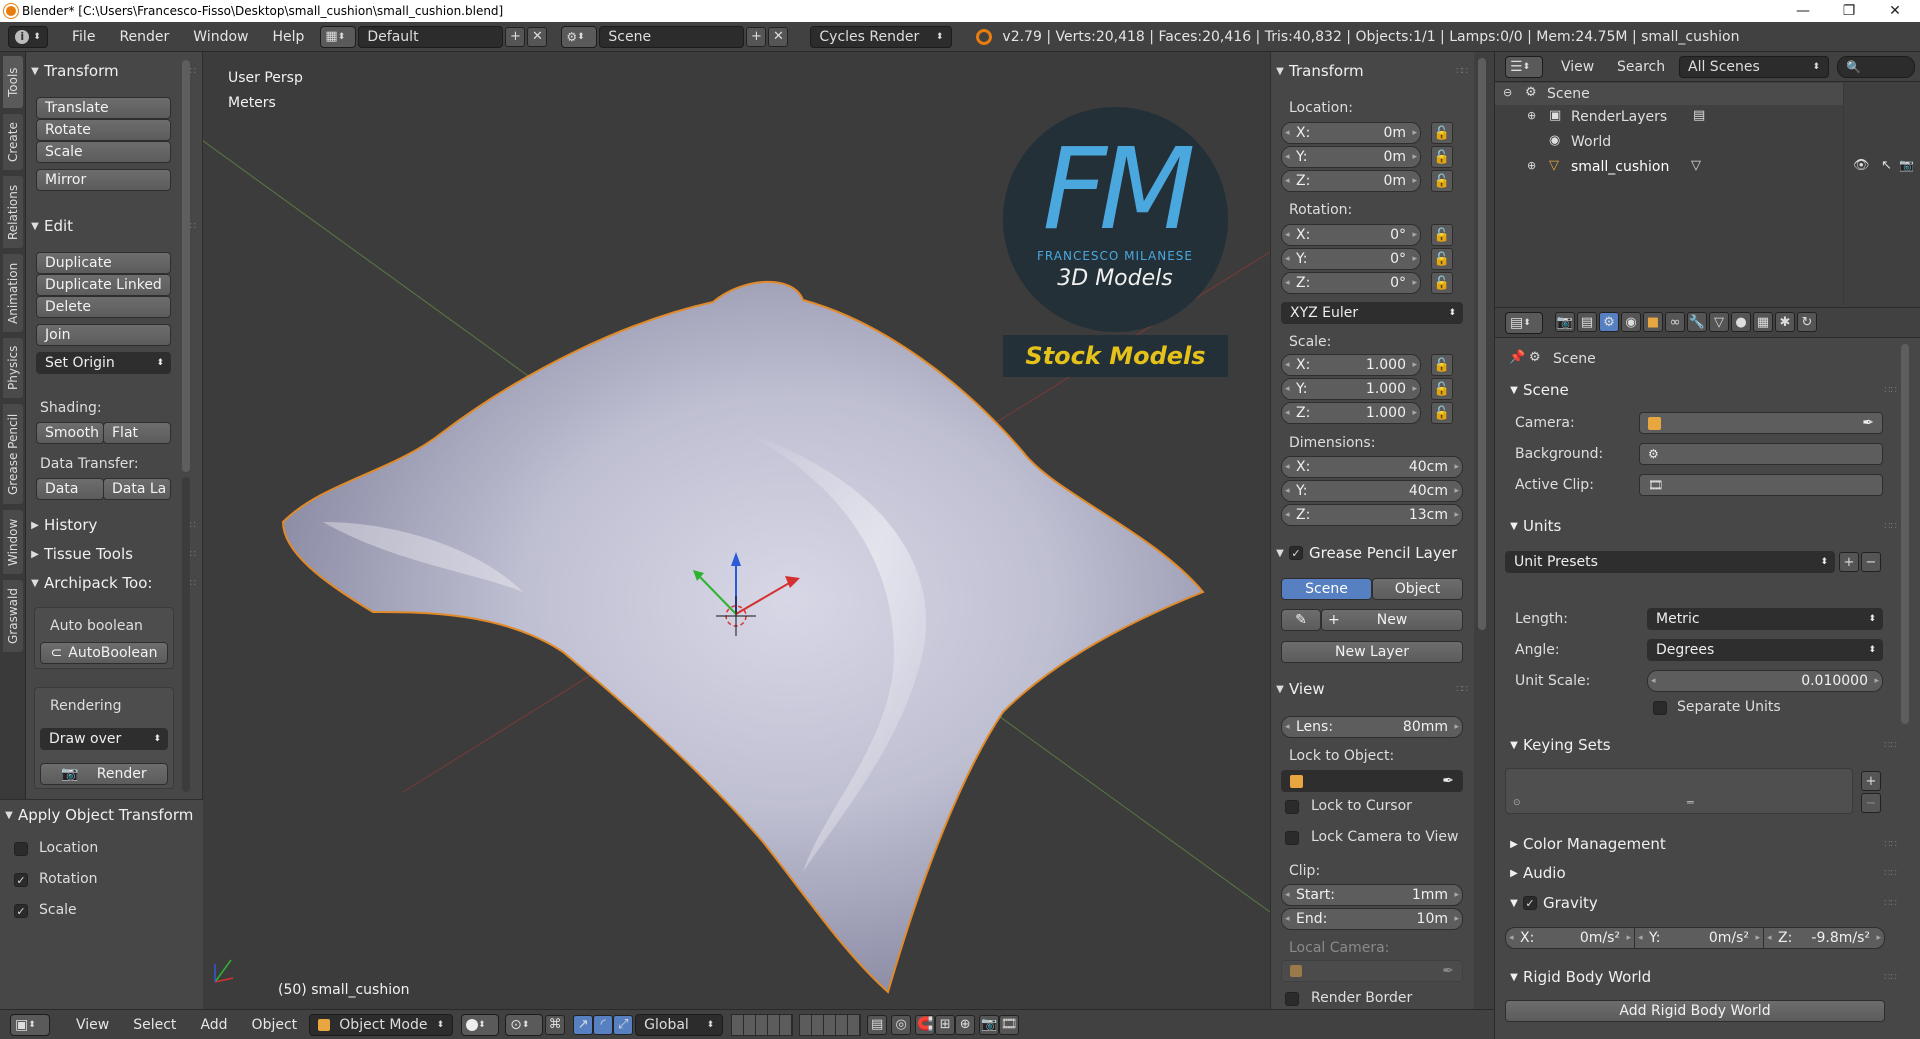 The image size is (1920, 1039). What do you see at coordinates (1876, 67) in the screenshot?
I see `outliner-search-input: 🔍` at bounding box center [1876, 67].